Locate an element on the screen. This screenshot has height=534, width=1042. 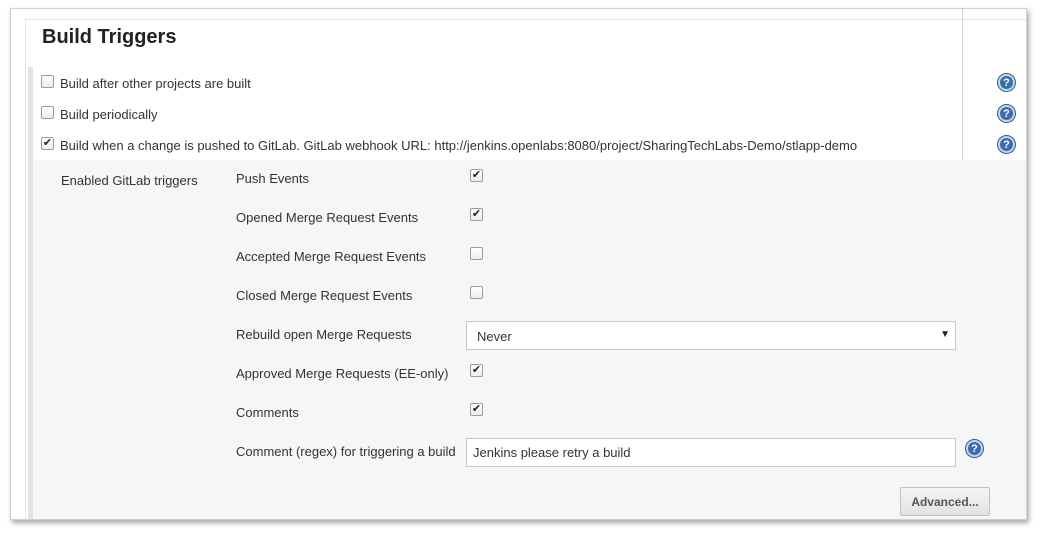
opened-mr-events-label: Opened Merge Request Events is located at coordinates (327, 217).